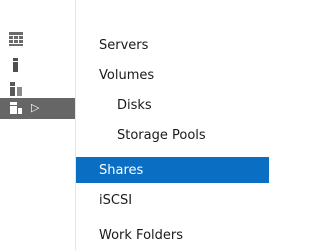 This screenshot has width=320, height=250. What do you see at coordinates (172, 200) in the screenshot?
I see `menu-item-iscsi: iSCSI` at bounding box center [172, 200].